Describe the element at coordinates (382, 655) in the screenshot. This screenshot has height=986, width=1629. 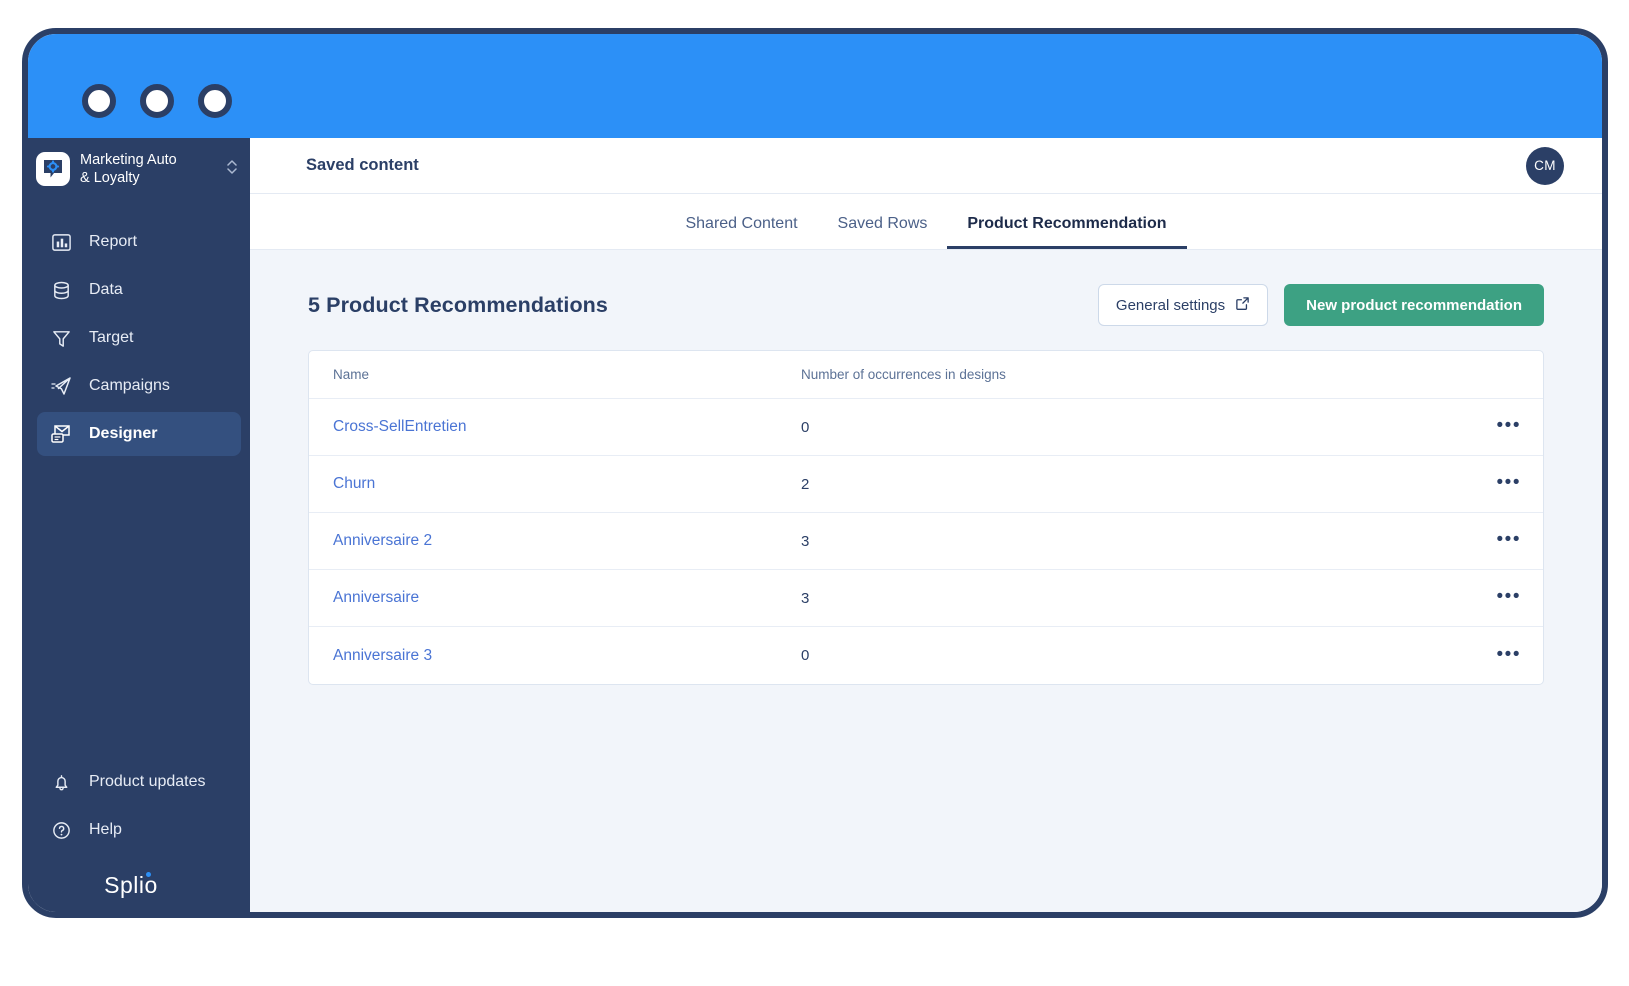
I see `recommendation-name-link: Anniversaire 3` at that location.